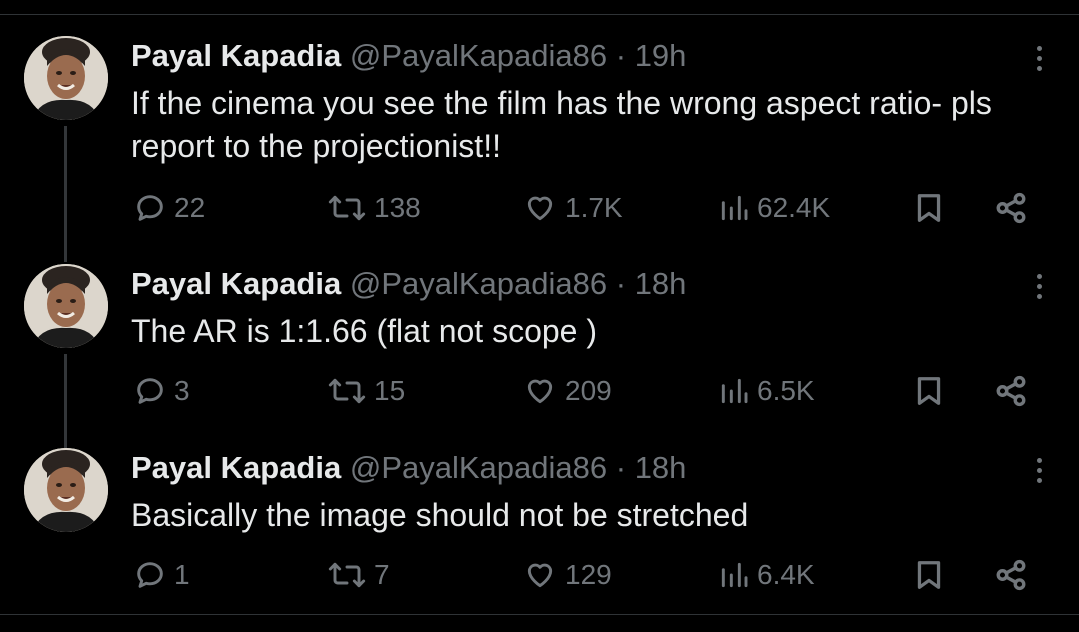  I want to click on like-button: 129, so click(567, 575).